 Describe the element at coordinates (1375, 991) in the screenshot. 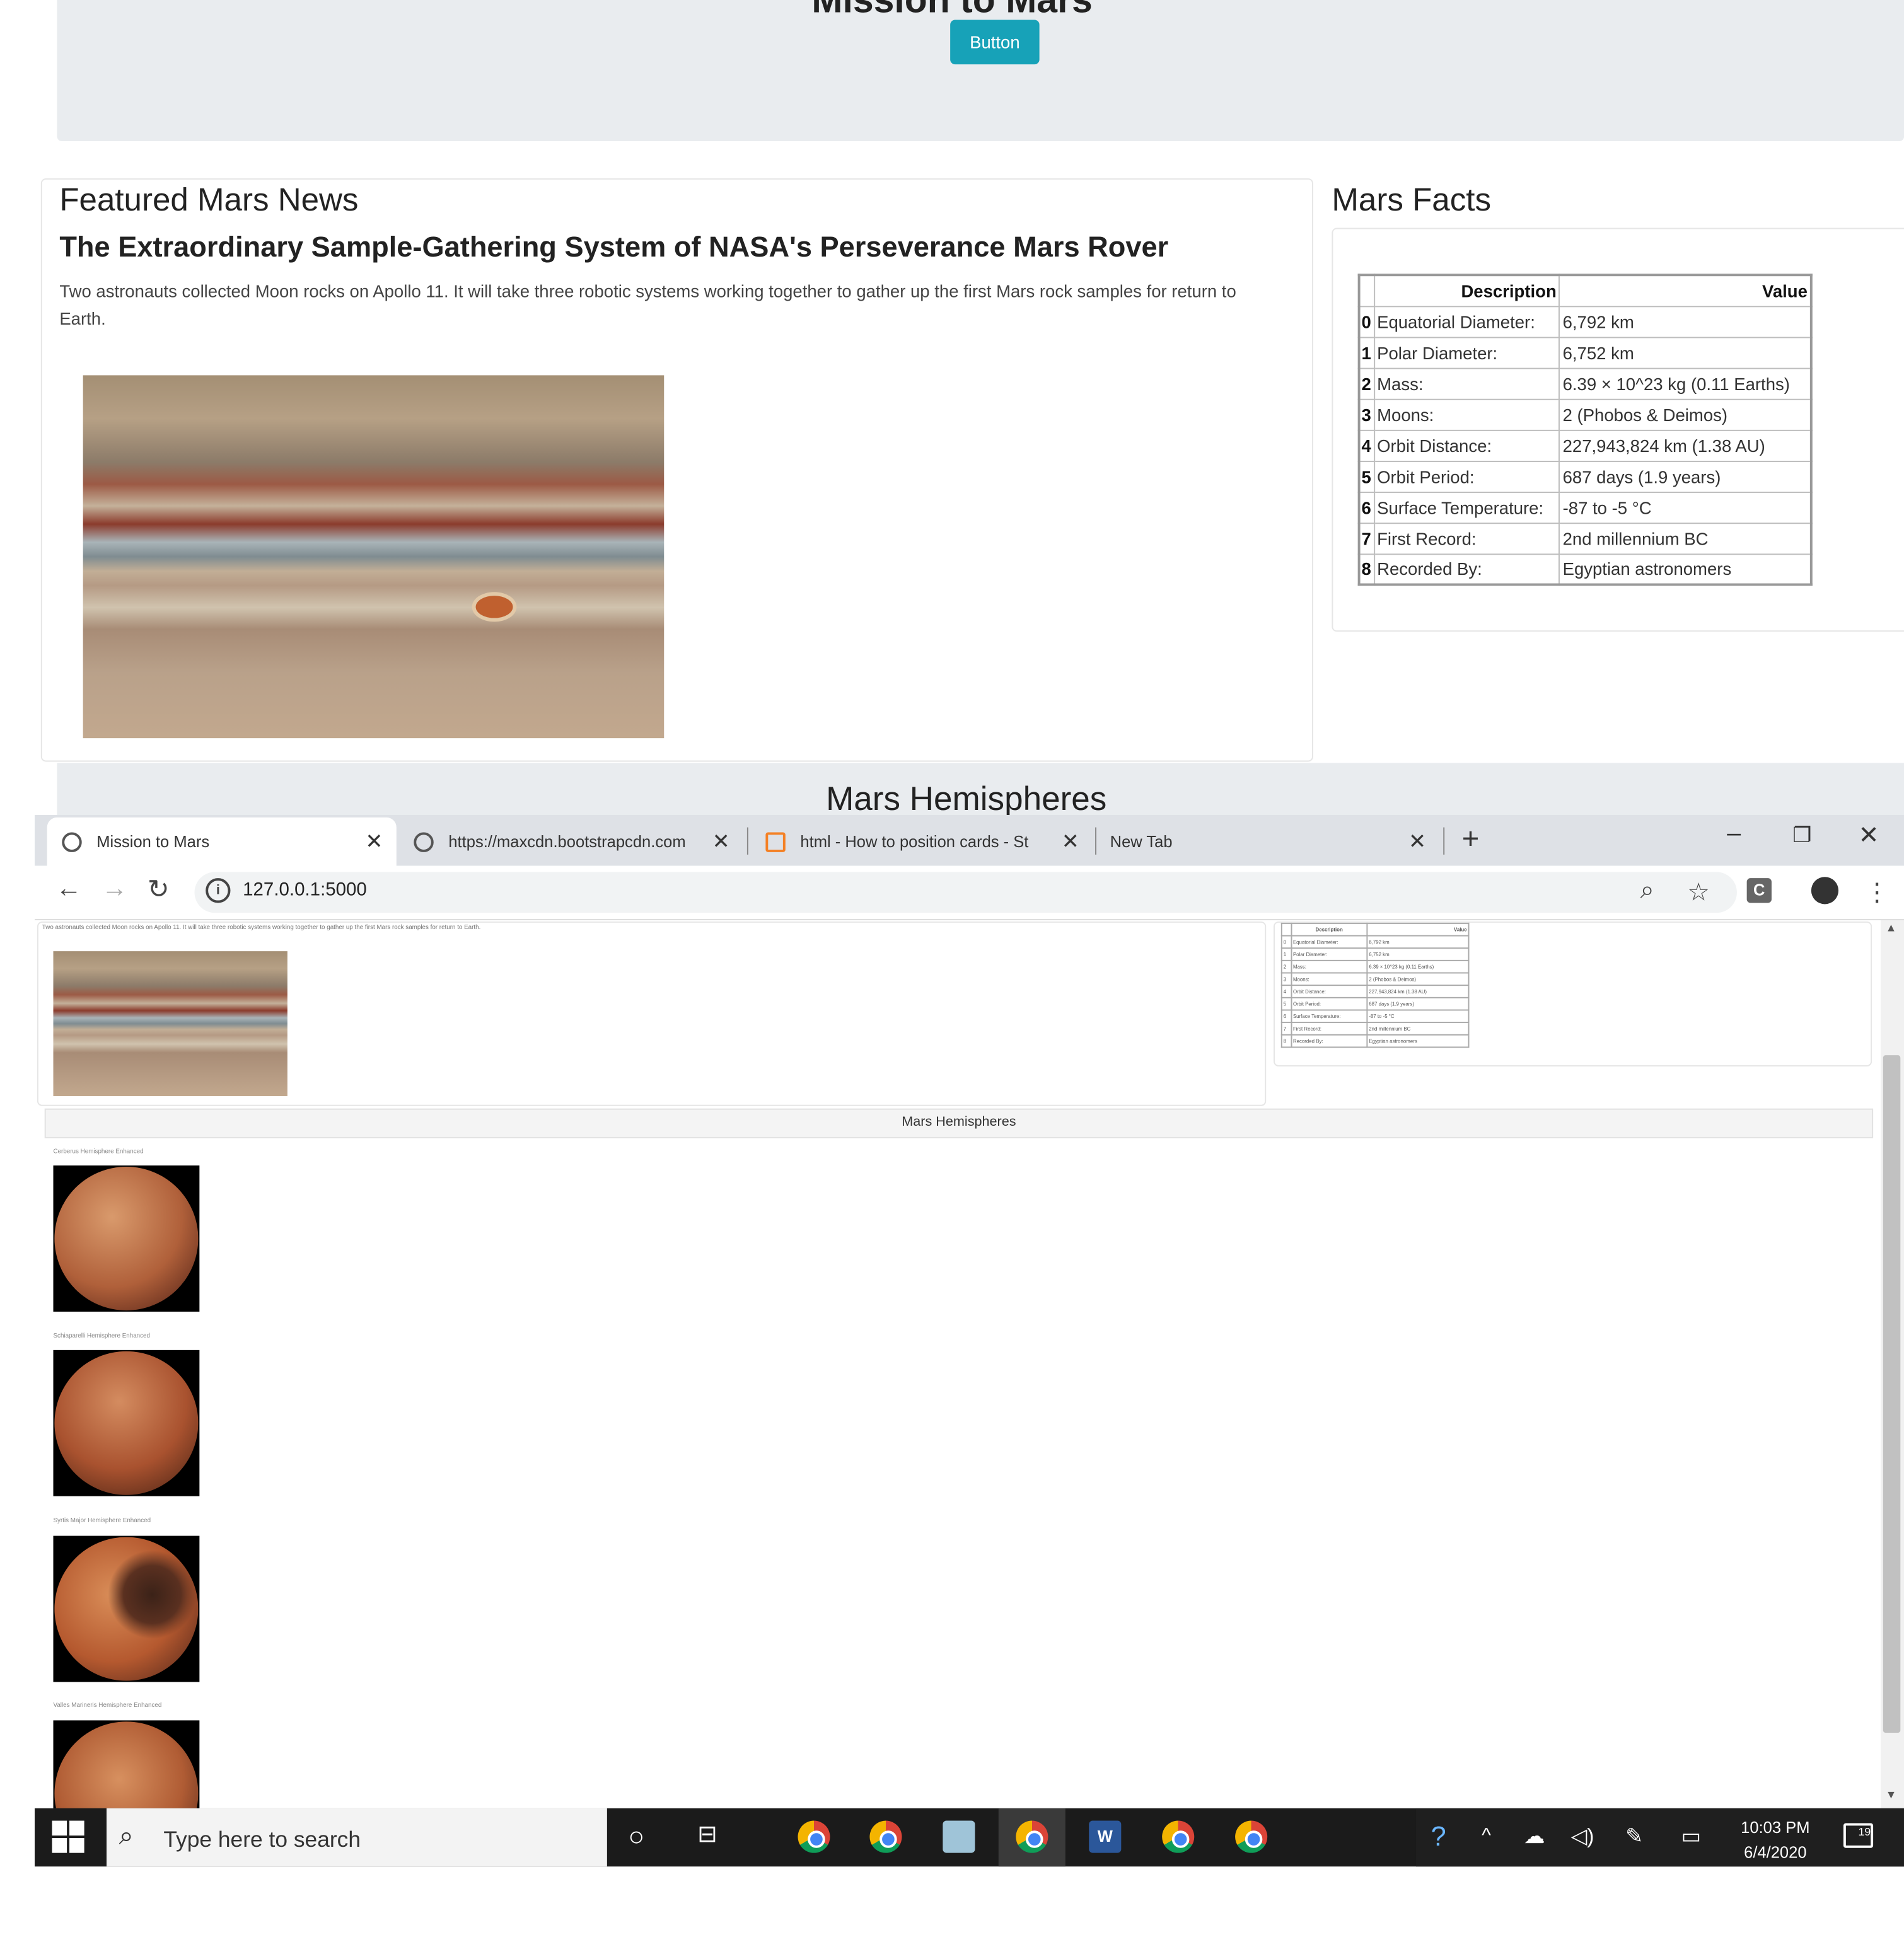

I see `mini-row: 4 Orbit Distance: 227,943,824 km (1.38 AU)` at that location.